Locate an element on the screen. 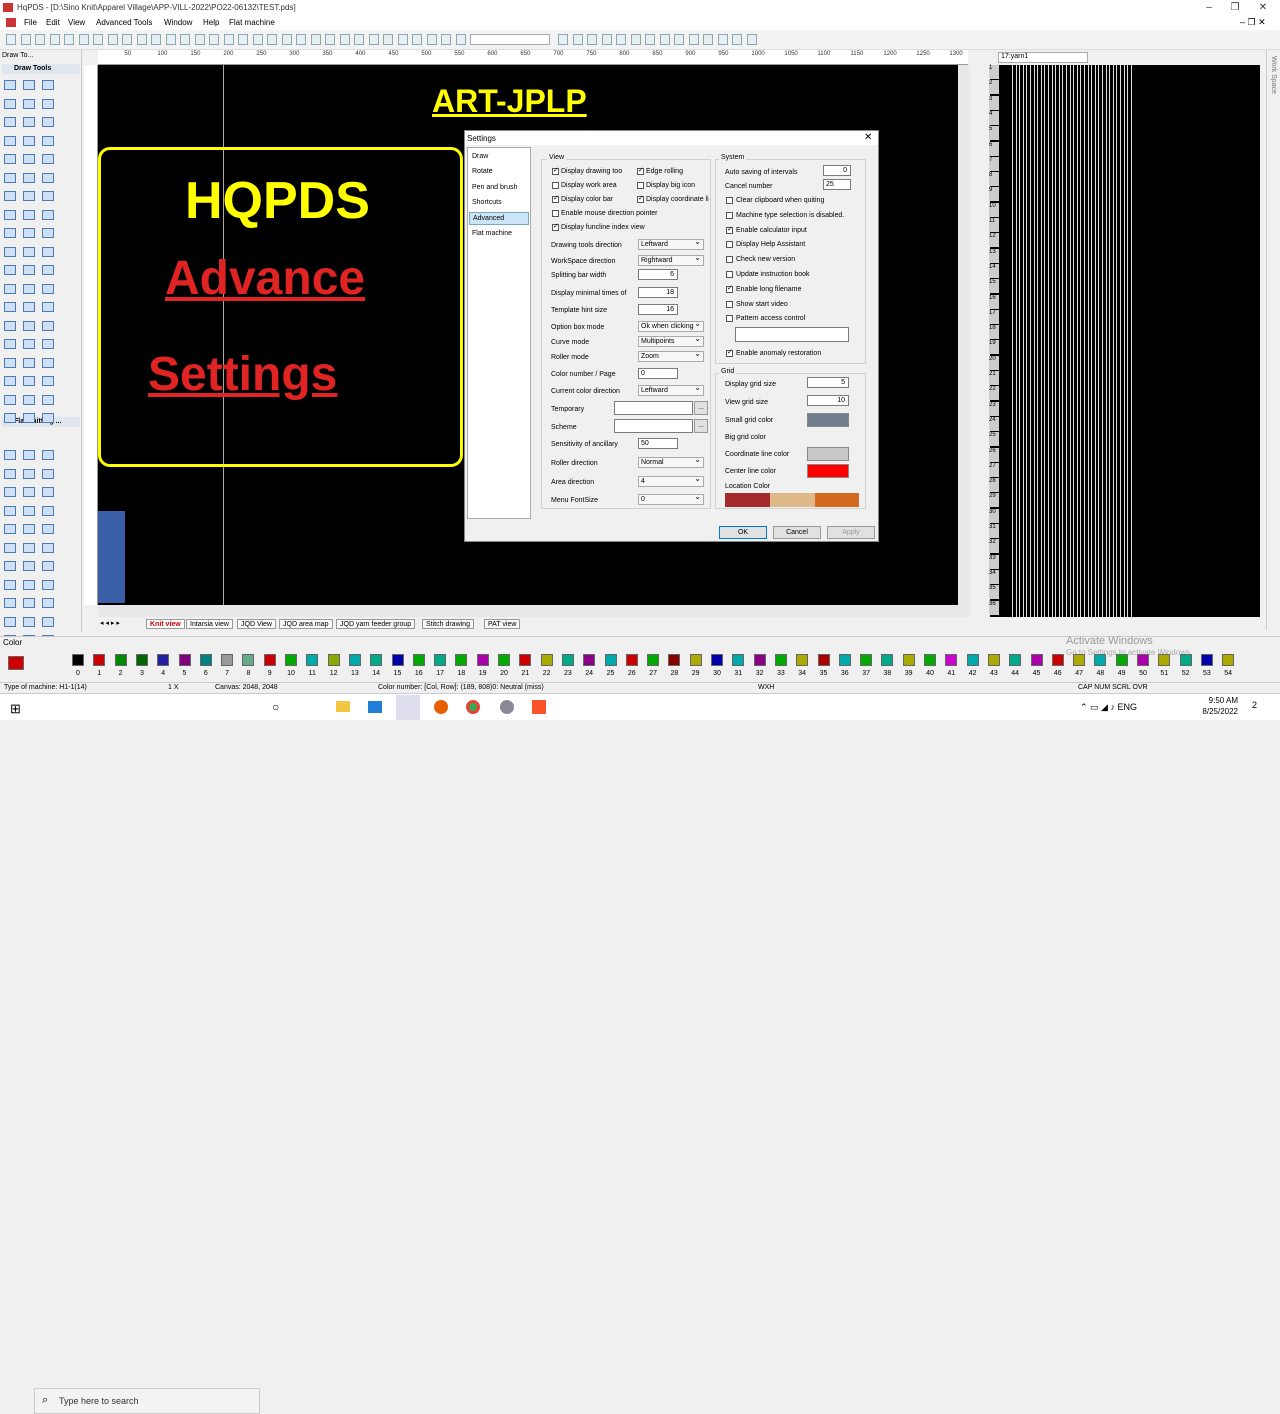 This screenshot has width=1280, height=1414. view-field-select: Rightward is located at coordinates (671, 259).